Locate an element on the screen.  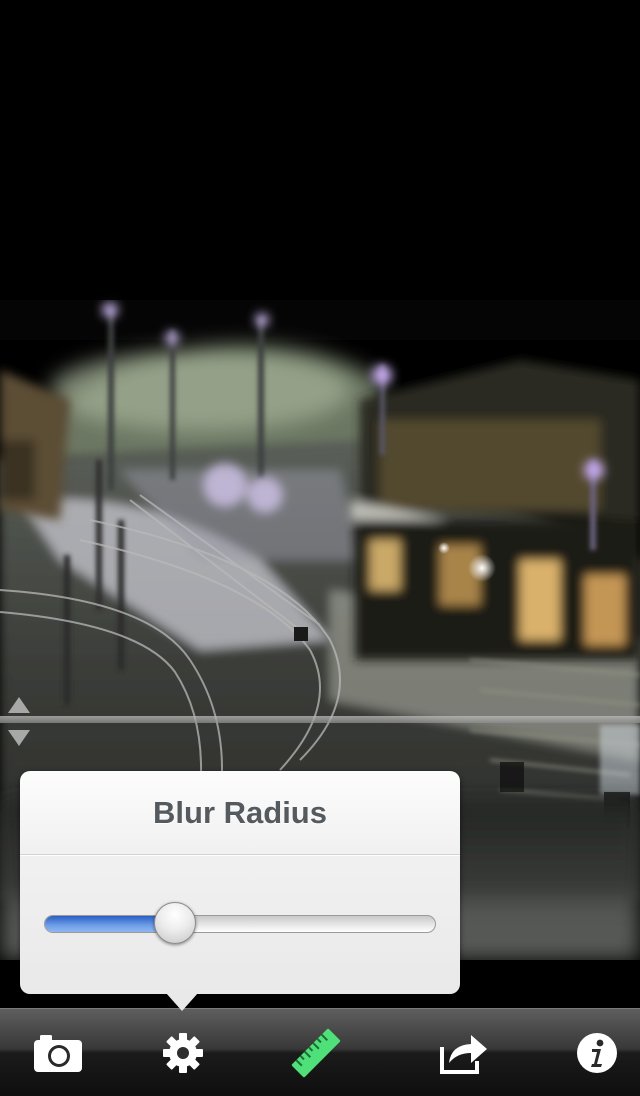
slider-track is located at coordinates (240, 924).